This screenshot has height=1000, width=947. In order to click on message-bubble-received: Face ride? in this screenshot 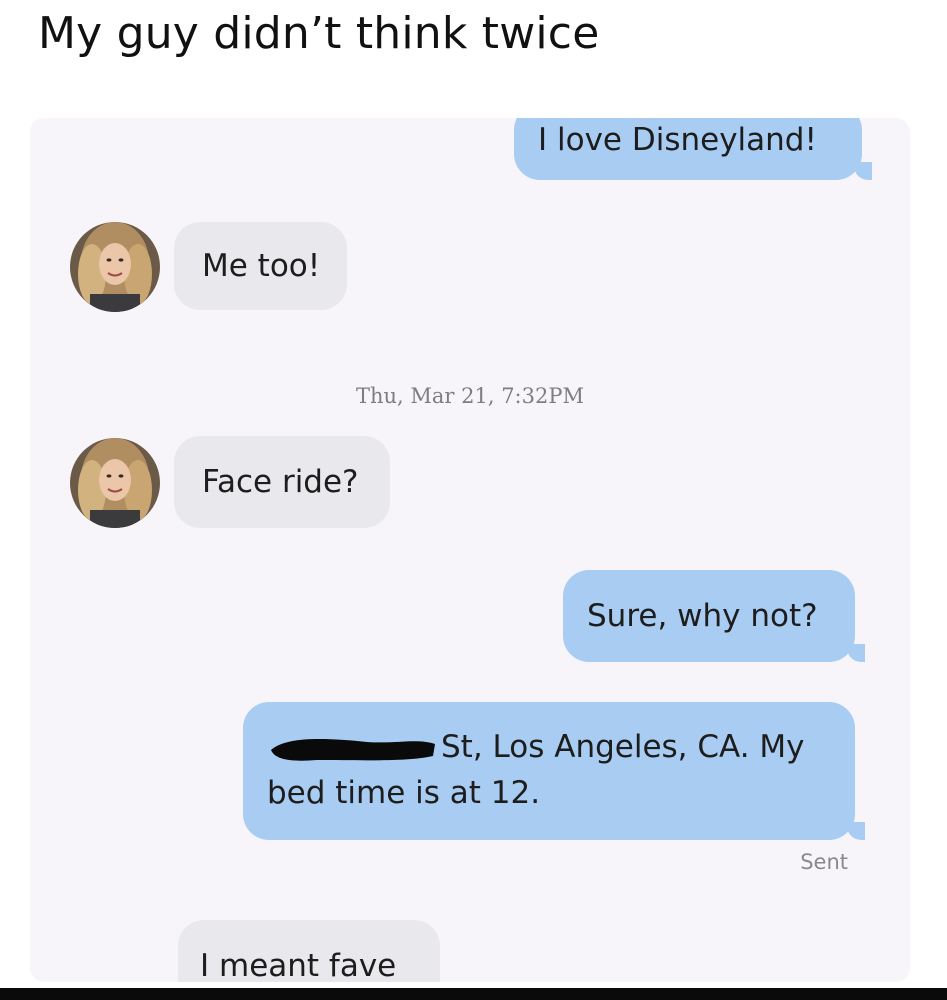, I will do `click(282, 482)`.